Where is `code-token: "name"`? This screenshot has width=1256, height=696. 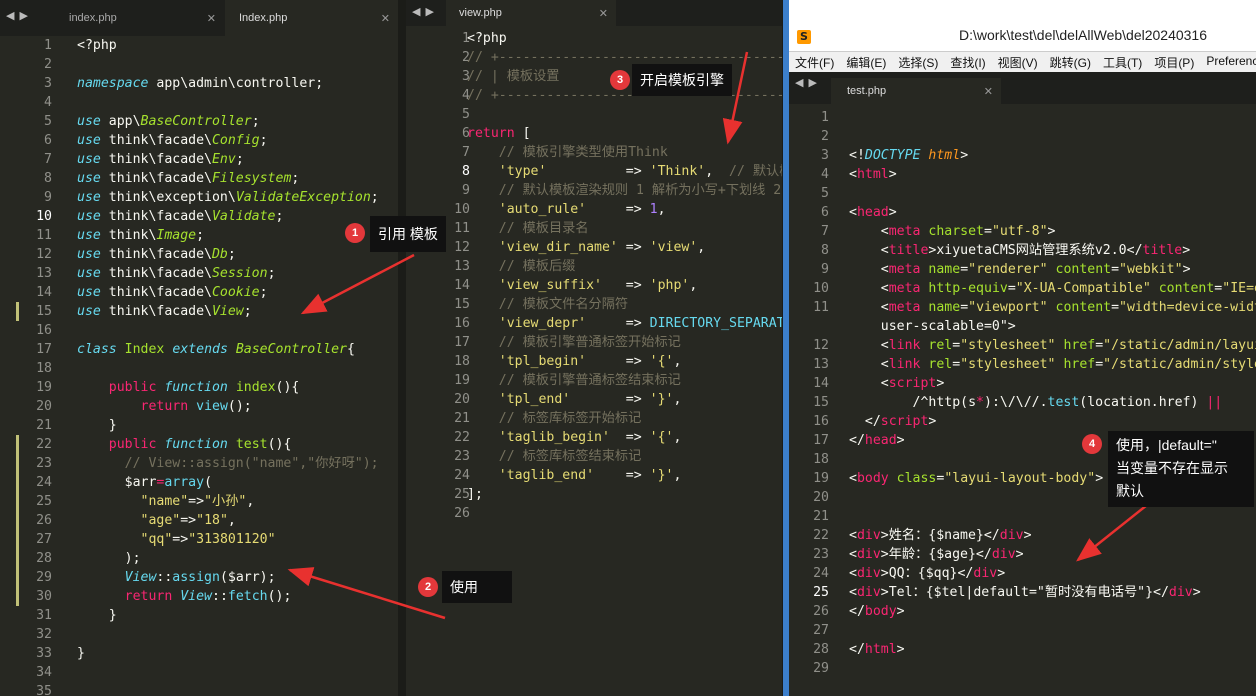 code-token: "name" is located at coordinates (164, 501).